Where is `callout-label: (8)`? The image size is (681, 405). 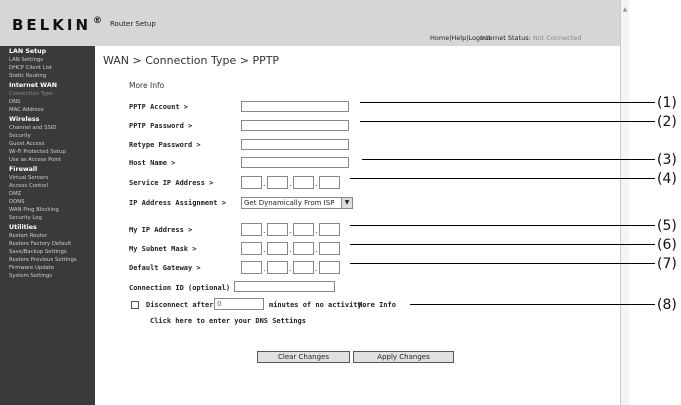
callout-label: (8) is located at coordinates (667, 305).